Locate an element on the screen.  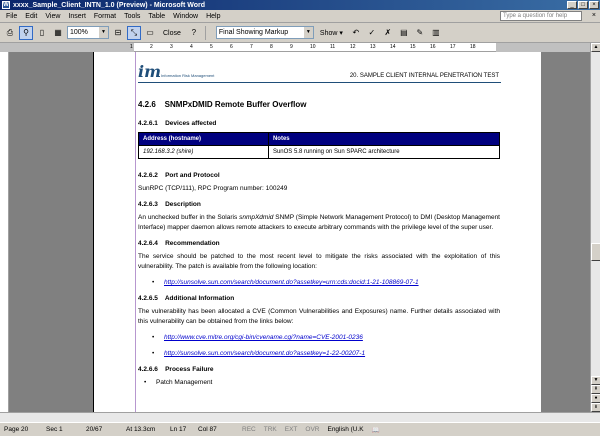
print-icon: ⎙ is located at coordinates (10, 33).